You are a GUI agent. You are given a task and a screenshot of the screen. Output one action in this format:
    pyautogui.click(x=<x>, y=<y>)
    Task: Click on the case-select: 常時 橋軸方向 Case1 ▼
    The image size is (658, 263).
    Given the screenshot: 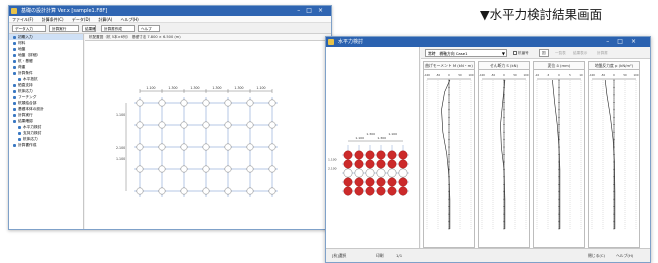 What is the action you would take?
    pyautogui.click(x=466, y=53)
    